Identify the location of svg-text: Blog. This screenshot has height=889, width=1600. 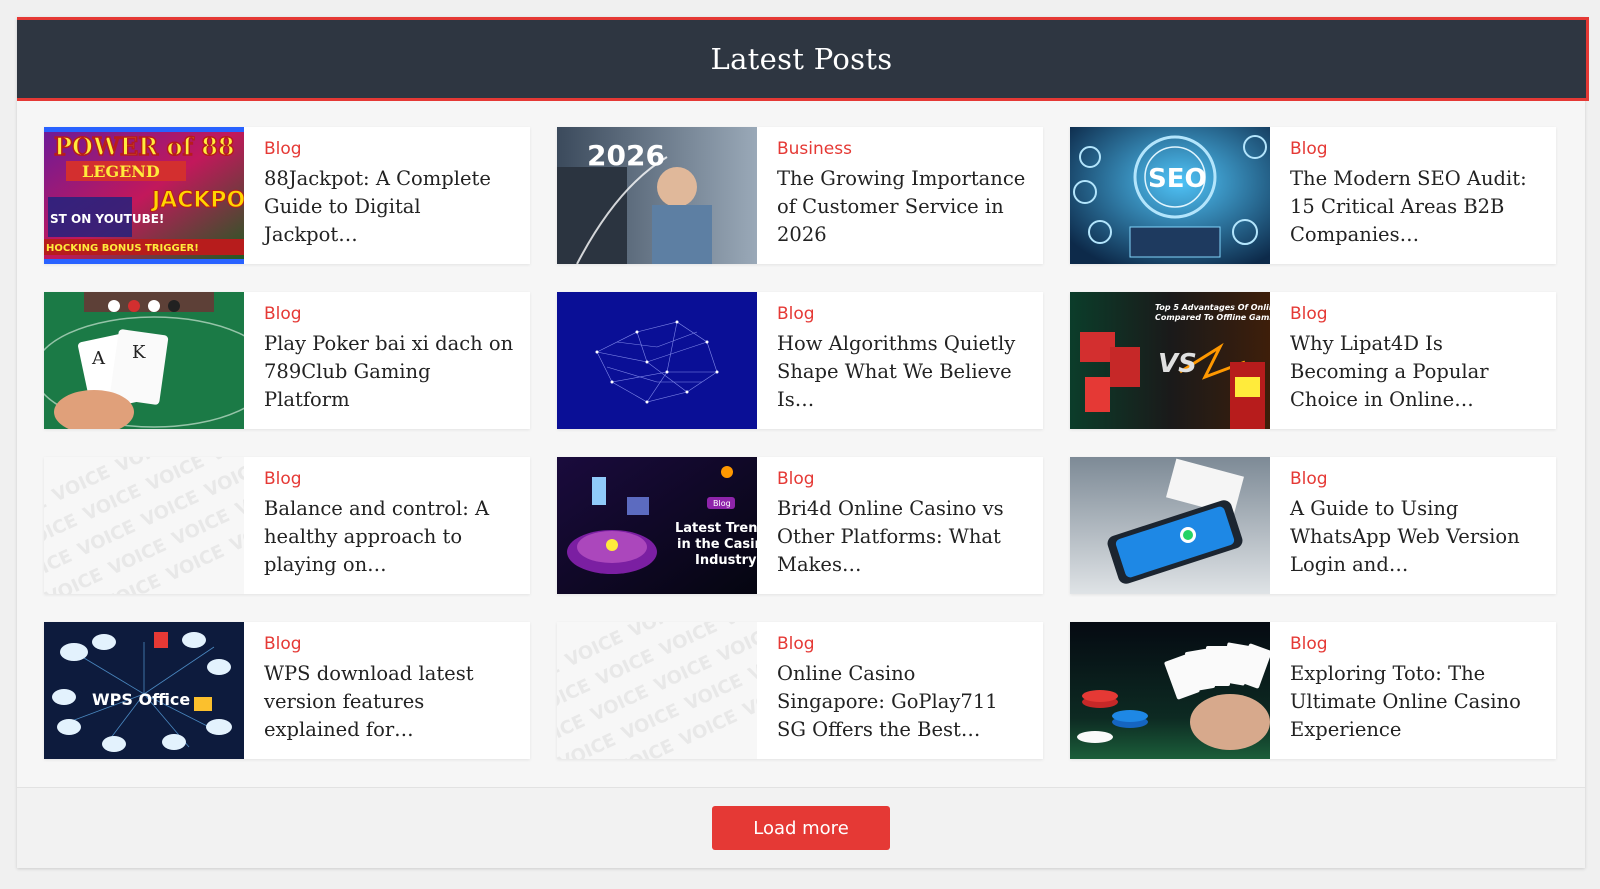
(722, 503).